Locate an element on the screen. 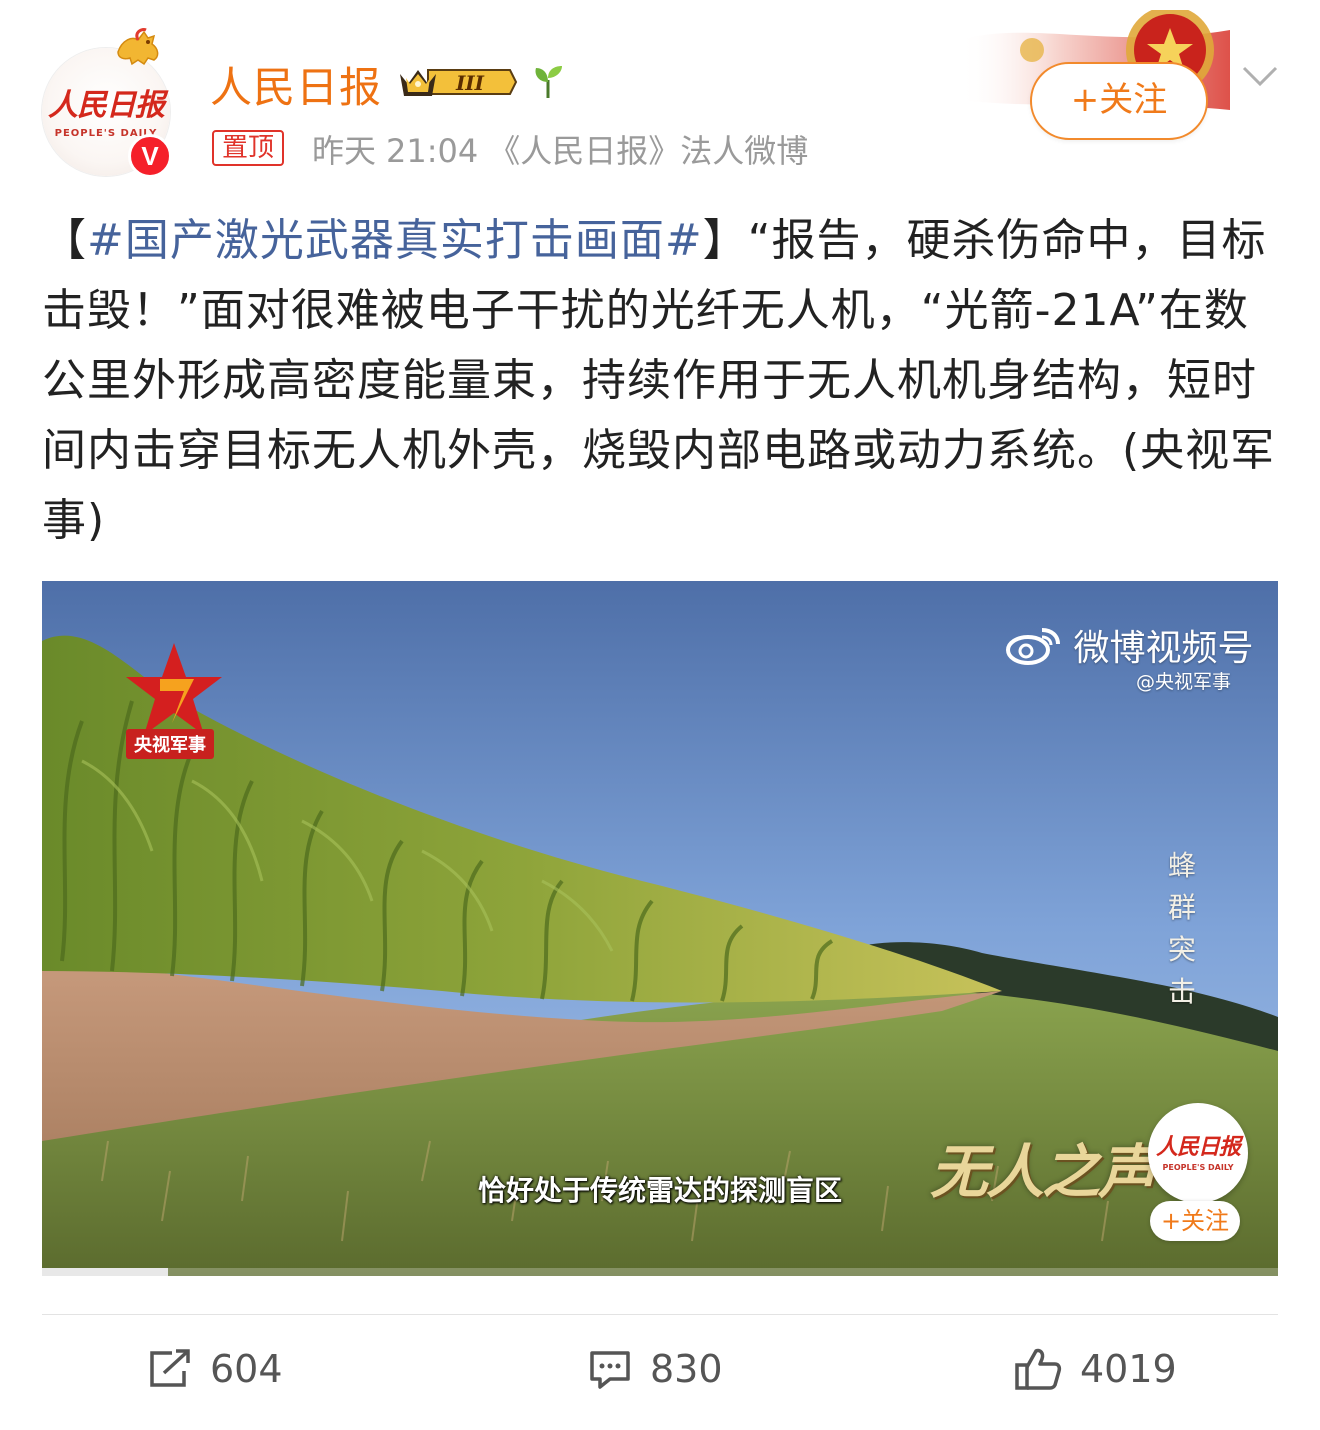  video-channel-logo-sub: PEOPLE'S DAILY is located at coordinates (1198, 1167).